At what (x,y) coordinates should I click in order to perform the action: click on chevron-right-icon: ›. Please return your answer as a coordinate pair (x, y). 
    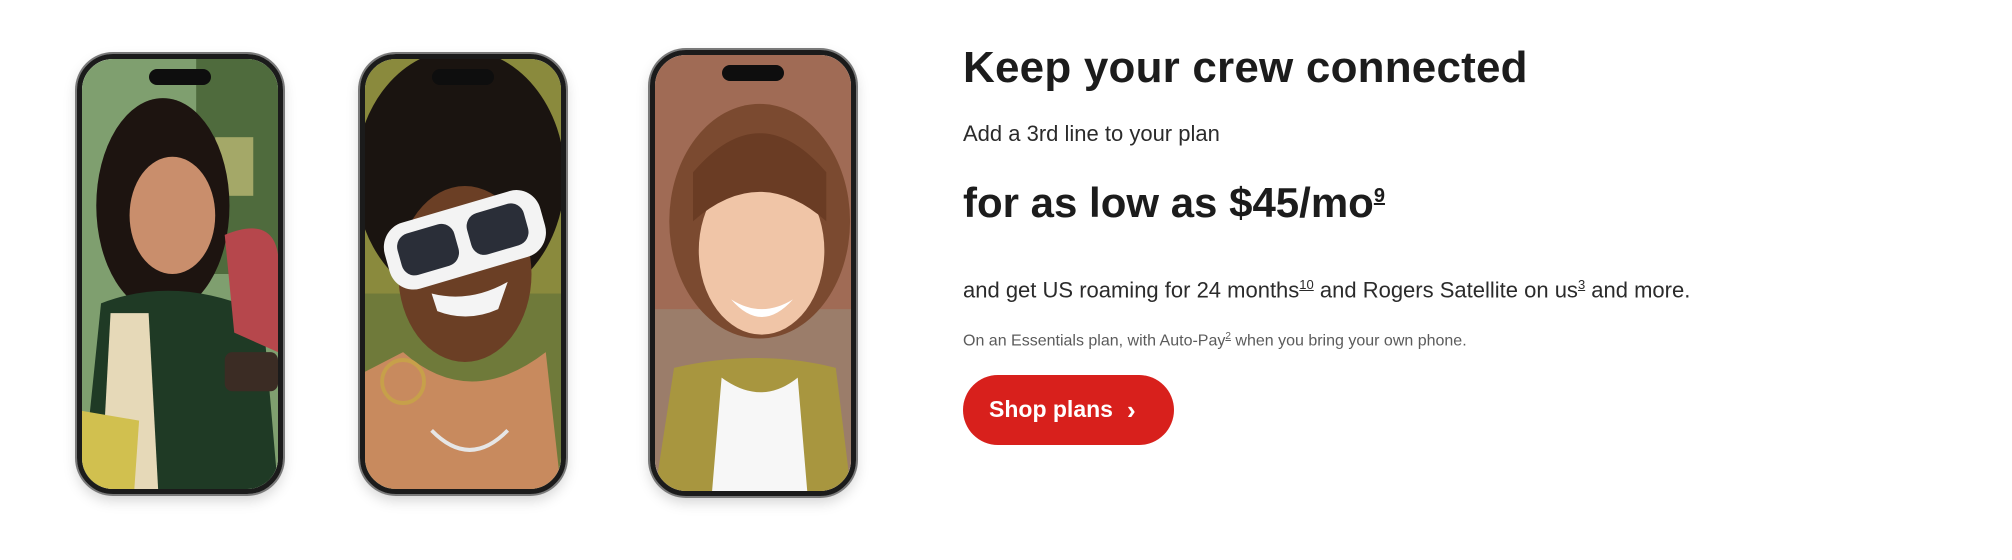
    Looking at the image, I should click on (1131, 409).